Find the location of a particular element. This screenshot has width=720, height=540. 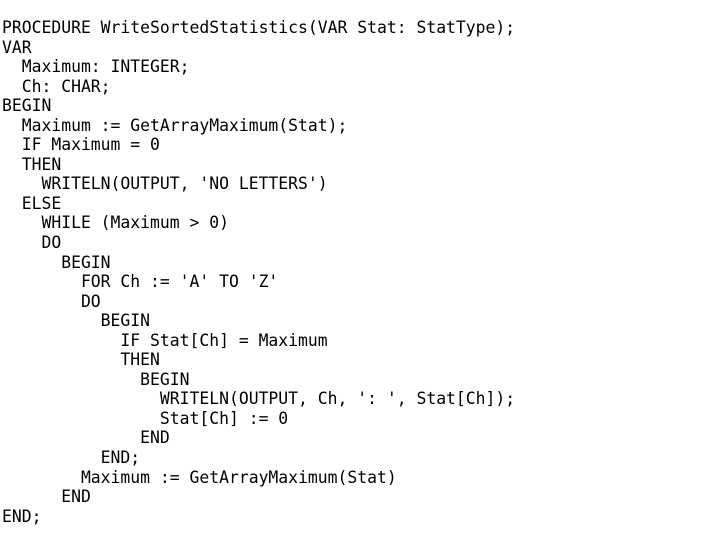

code-line: IF Stat[Ch] = Maximum is located at coordinates (165, 340).